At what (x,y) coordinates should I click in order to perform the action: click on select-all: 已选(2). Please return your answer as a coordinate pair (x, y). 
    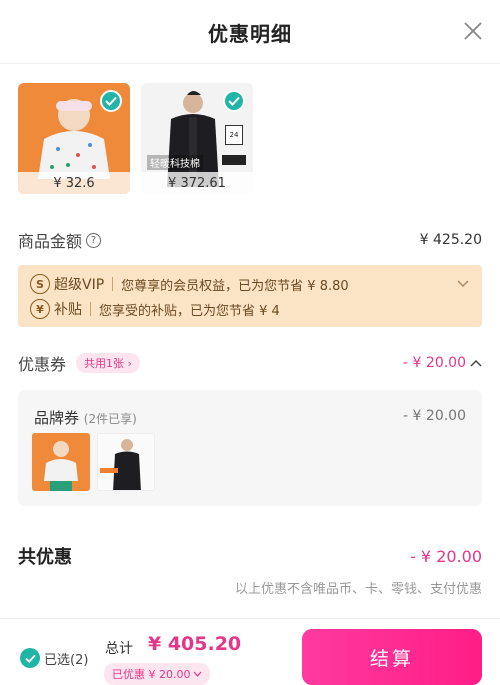
    Looking at the image, I should click on (54, 658).